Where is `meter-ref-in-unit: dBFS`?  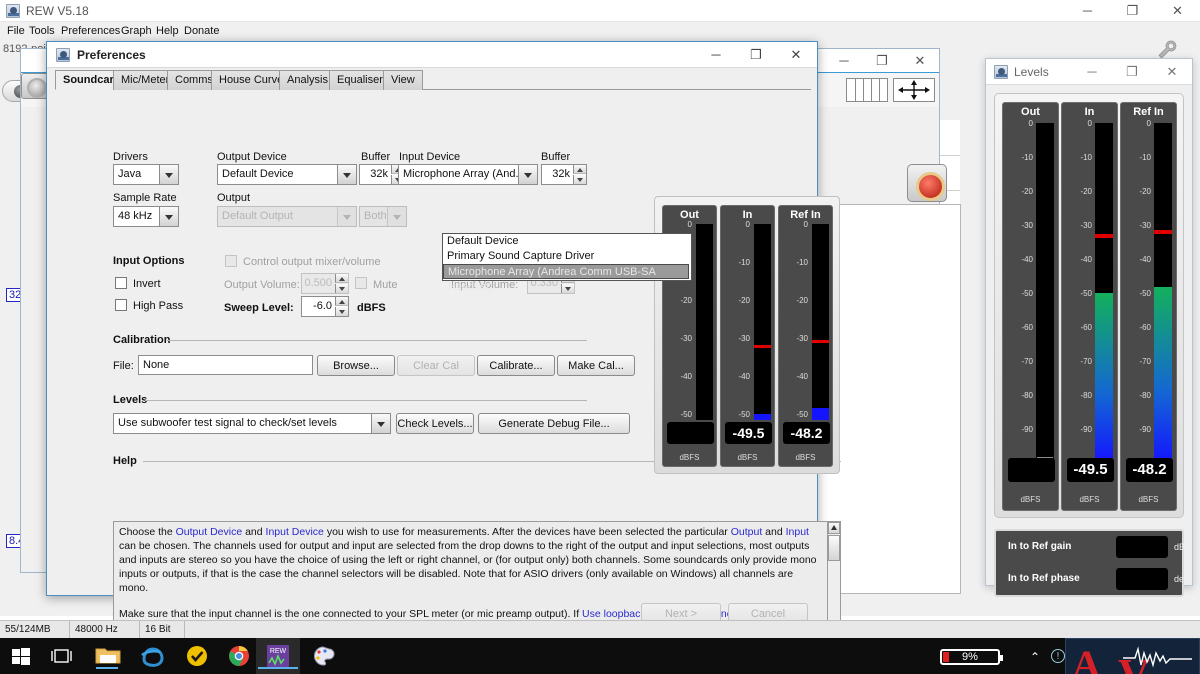 meter-ref-in-unit: dBFS is located at coordinates (805, 457).